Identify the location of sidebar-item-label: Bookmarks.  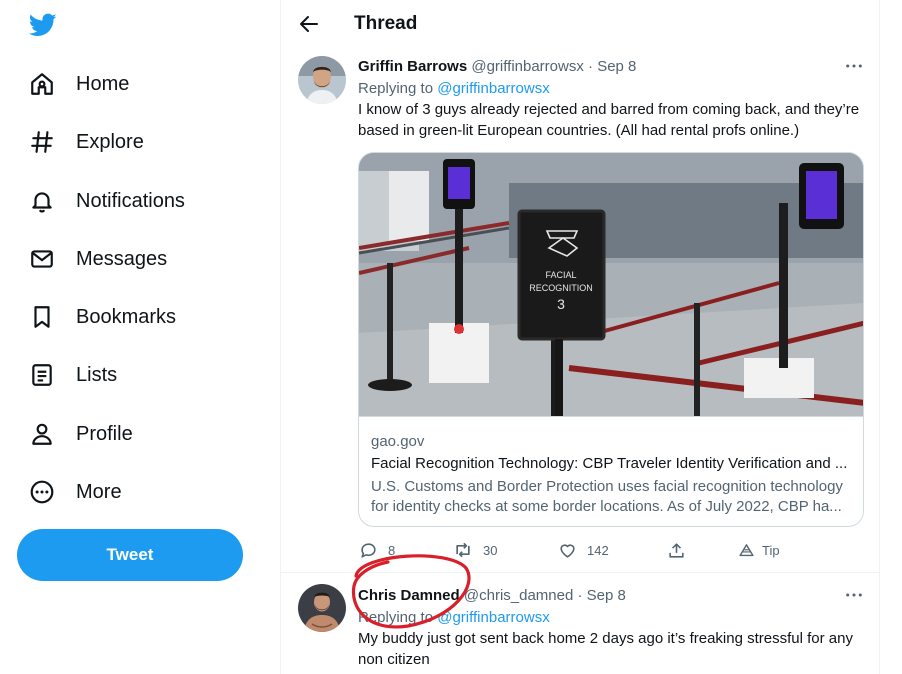
(126, 316).